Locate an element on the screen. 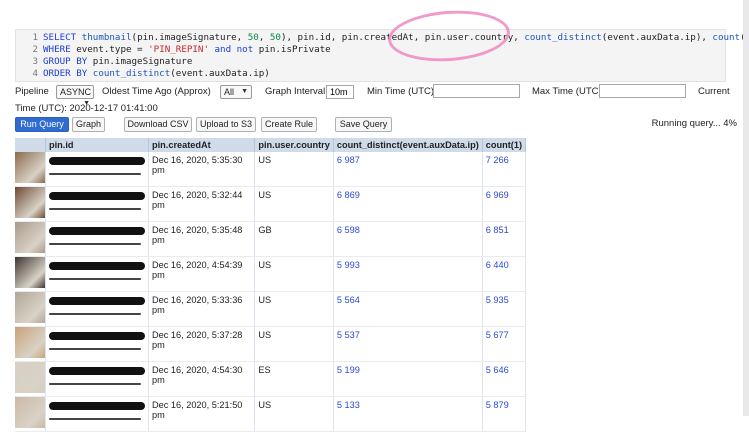 This screenshot has width=749, height=432. count-cell: 5 646 is located at coordinates (504, 379).